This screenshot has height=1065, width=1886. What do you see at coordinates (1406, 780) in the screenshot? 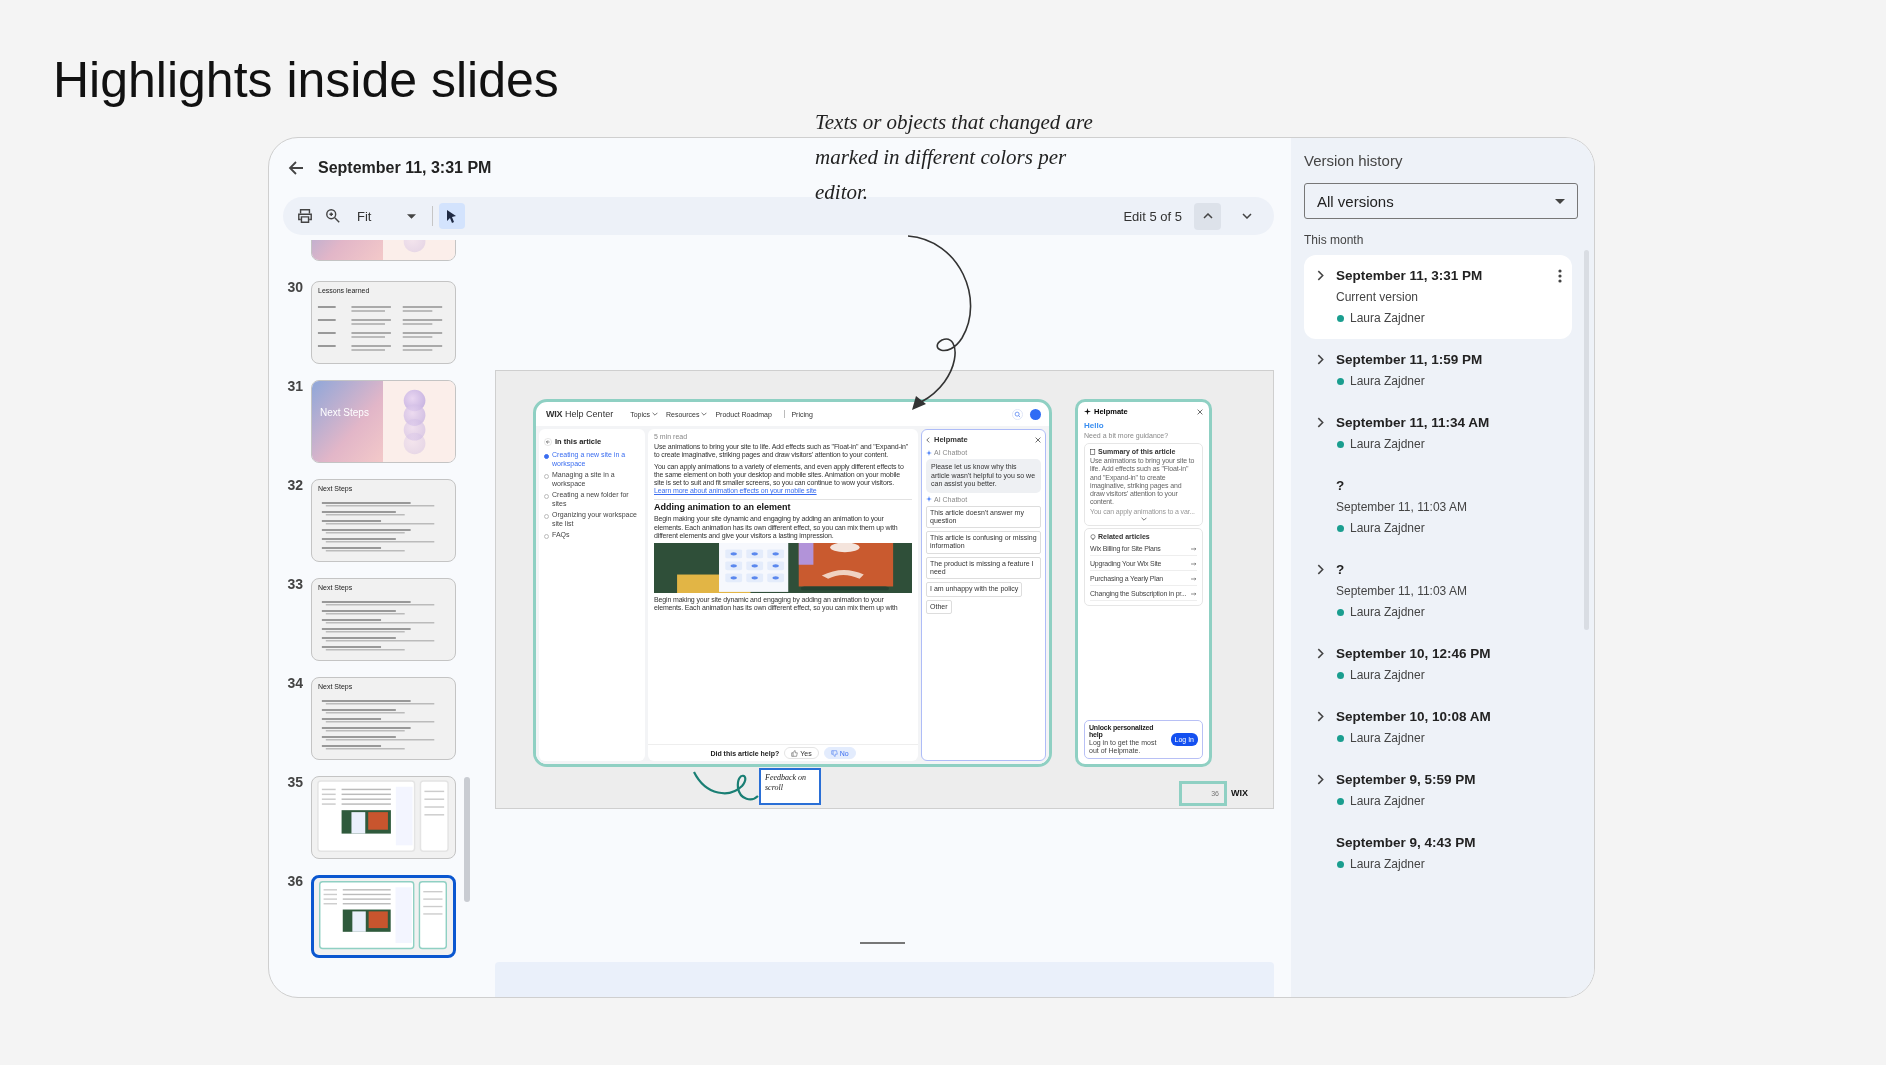
I see `version-title: September 9, 5:59 PM` at bounding box center [1406, 780].